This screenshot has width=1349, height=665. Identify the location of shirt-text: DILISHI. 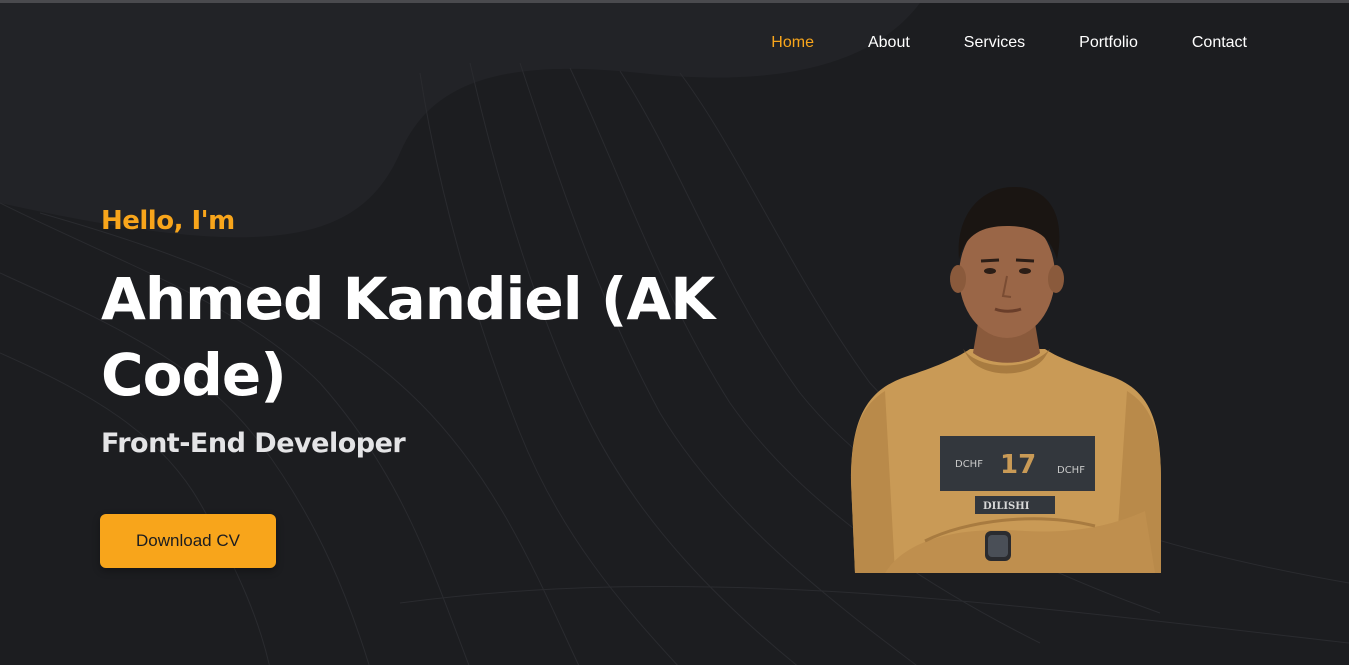
(1006, 506).